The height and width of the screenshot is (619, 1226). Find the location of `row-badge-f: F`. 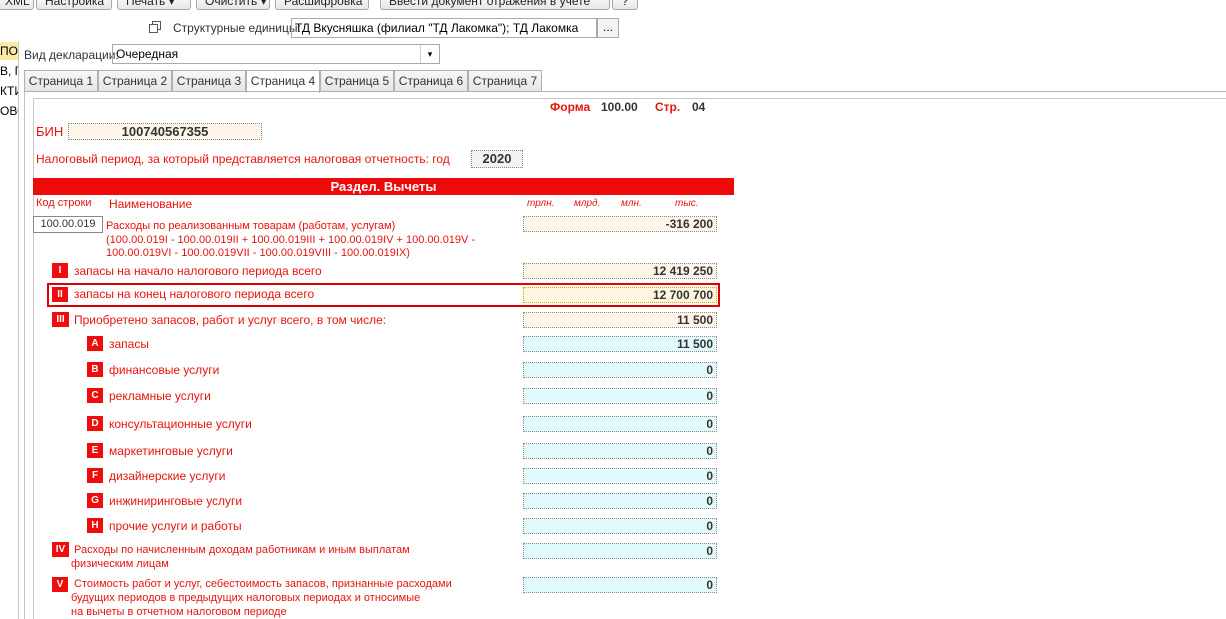

row-badge-f: F is located at coordinates (95, 475).